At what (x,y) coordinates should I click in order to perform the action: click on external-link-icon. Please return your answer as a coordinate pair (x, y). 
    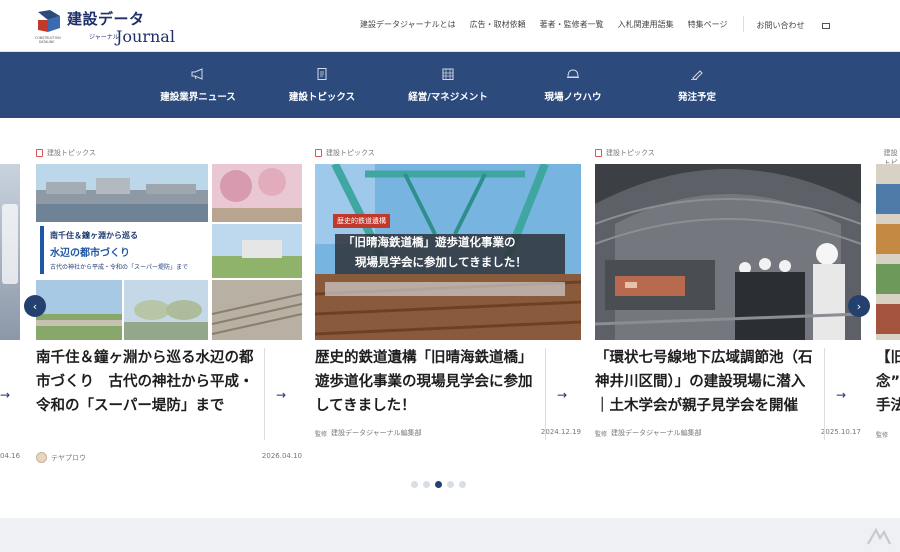
    Looking at the image, I should click on (826, 25).